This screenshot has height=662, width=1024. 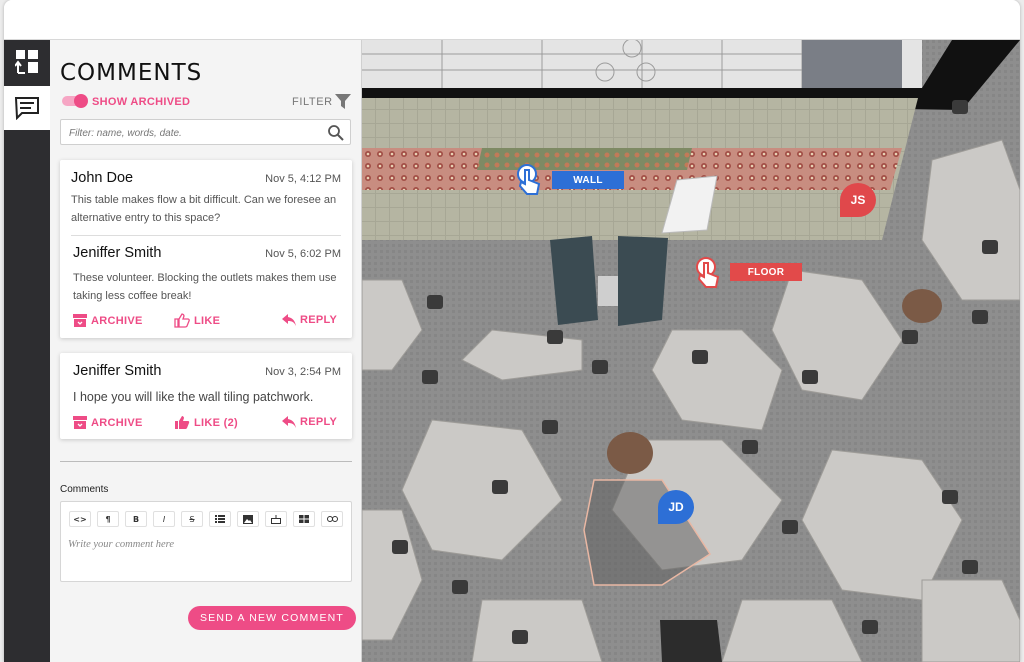 I want to click on show-archived-label: SHOW ARCHIVED, so click(x=141, y=102).